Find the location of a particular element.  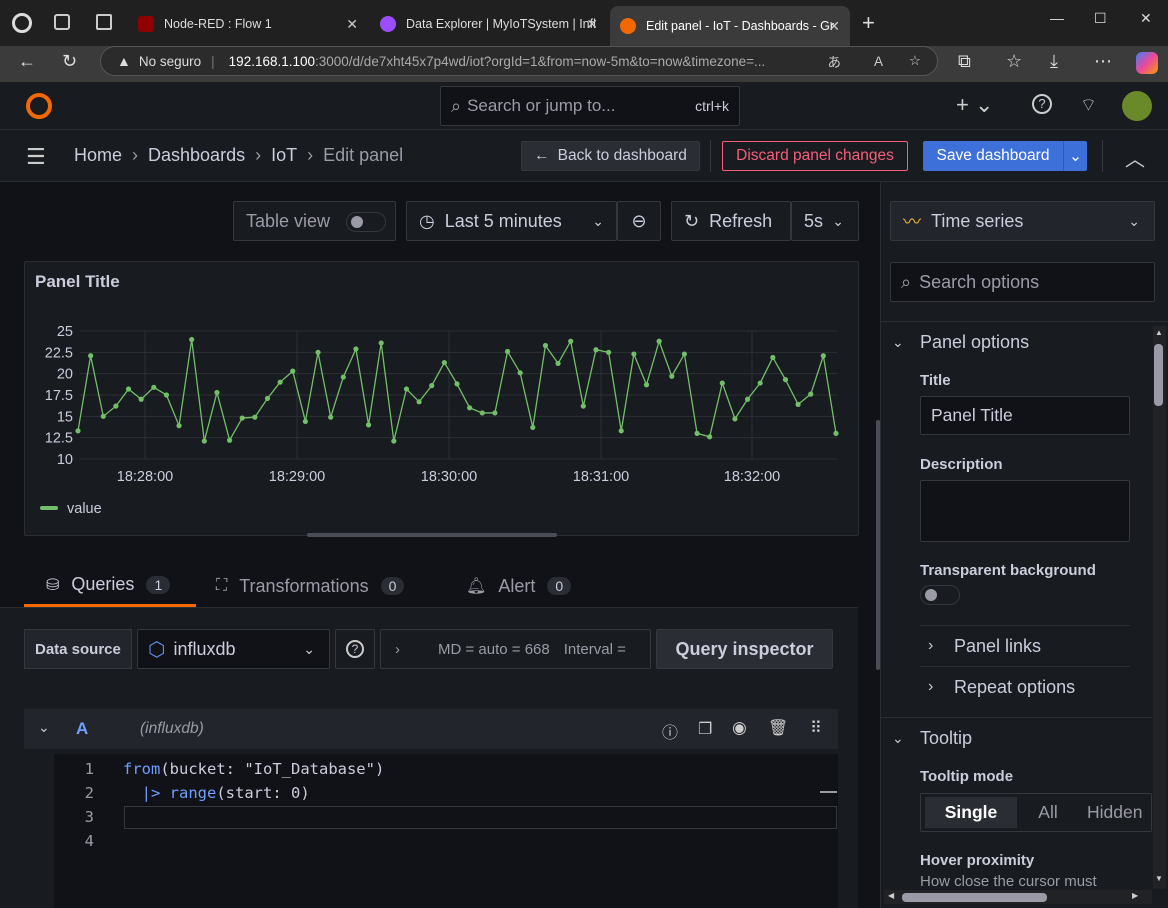

favorite-star-icon: ☆ is located at coordinates (915, 61).